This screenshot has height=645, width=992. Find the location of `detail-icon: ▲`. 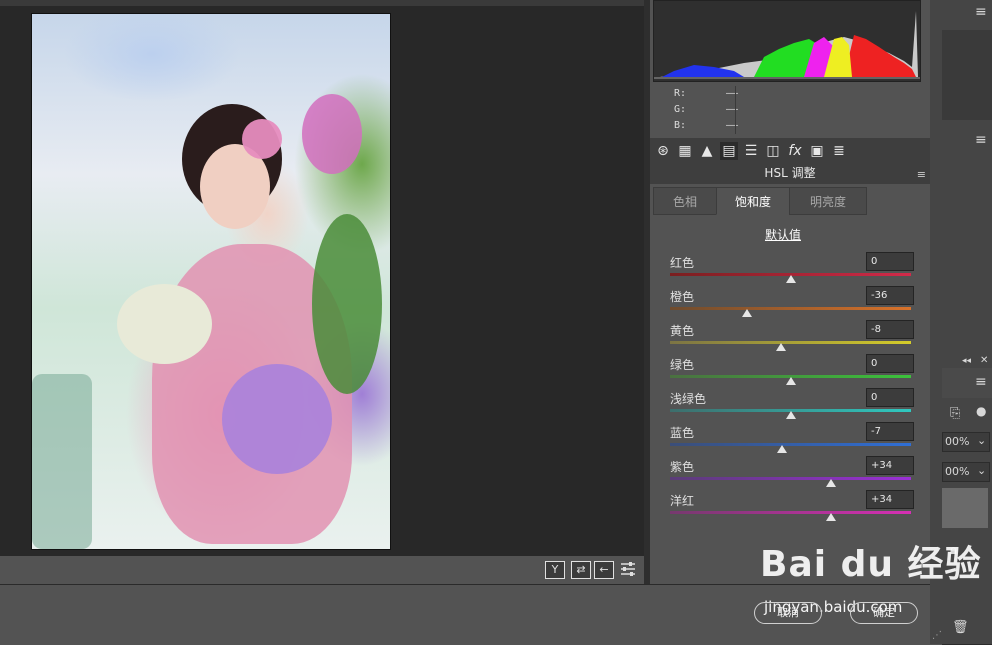

detail-icon: ▲ is located at coordinates (707, 151).